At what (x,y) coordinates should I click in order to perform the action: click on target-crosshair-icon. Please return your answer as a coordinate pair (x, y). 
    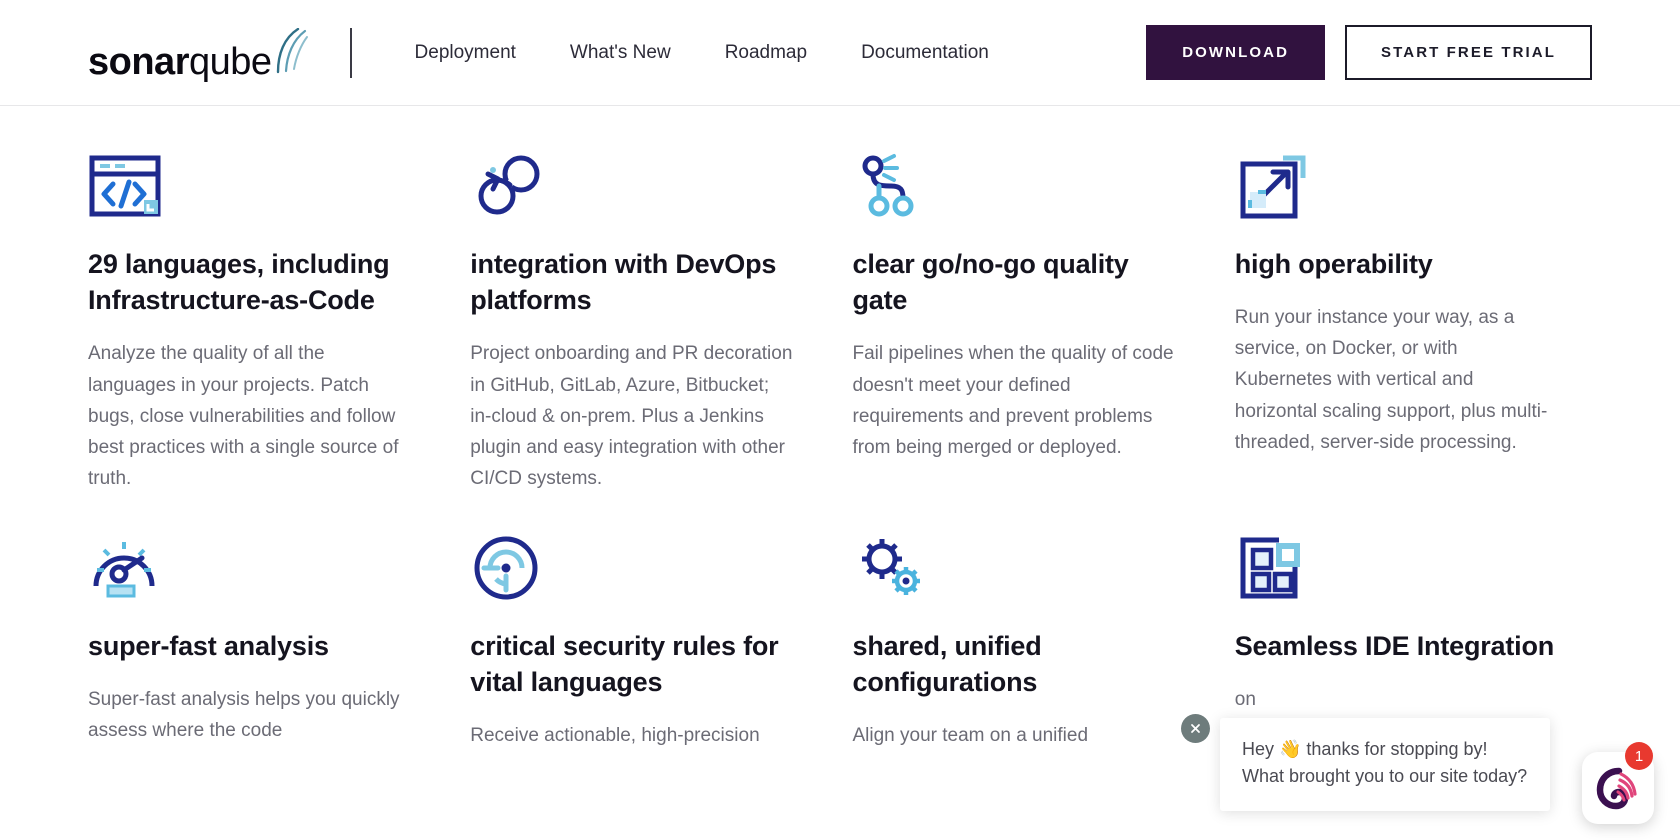
    Looking at the image, I should click on (631, 576).